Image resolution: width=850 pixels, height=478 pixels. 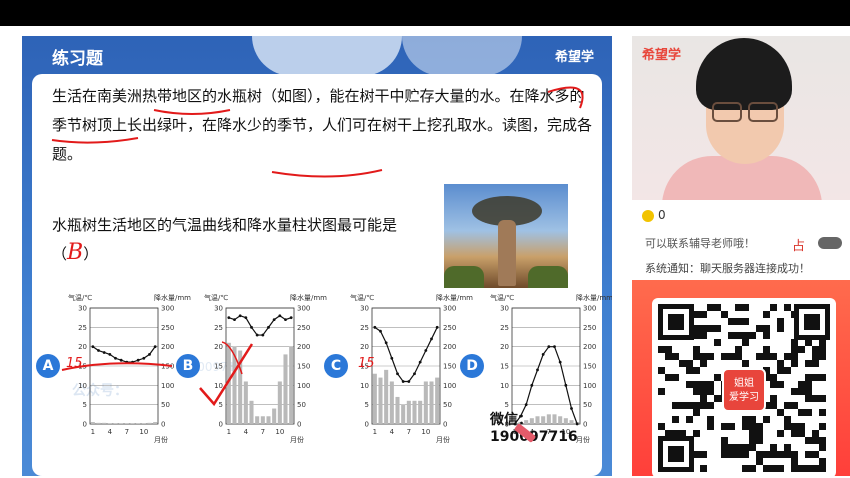 I want to click on gift-icon: 占, so click(x=798, y=244).